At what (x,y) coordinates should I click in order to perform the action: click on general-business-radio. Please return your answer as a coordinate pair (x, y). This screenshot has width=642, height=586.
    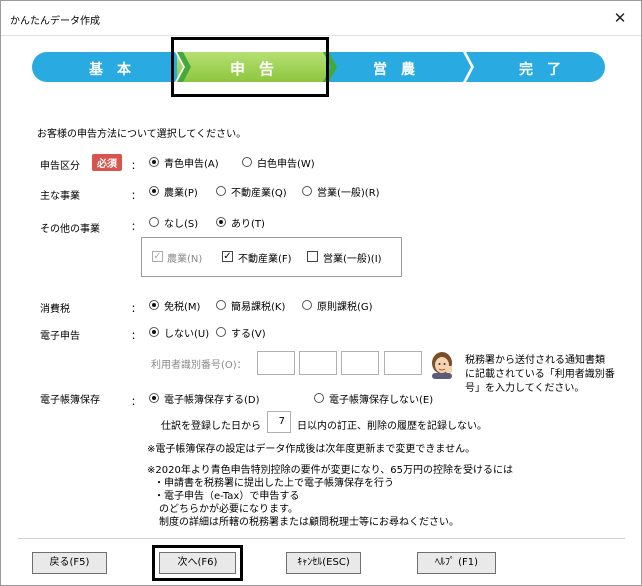
    Looking at the image, I should click on (307, 191).